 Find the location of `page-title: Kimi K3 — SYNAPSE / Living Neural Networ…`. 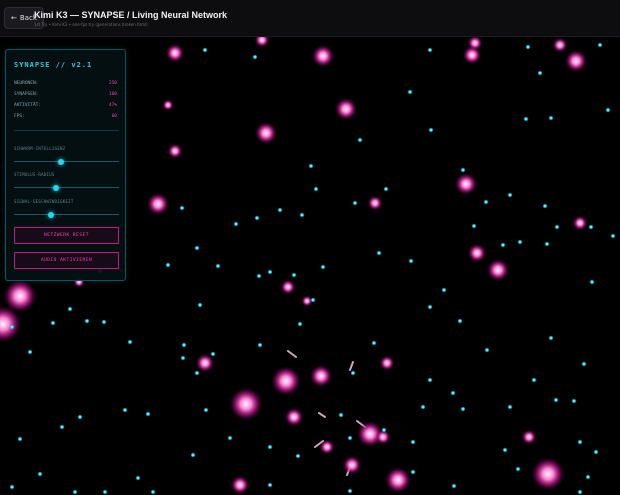

page-title: Kimi K3 — SYNAPSE / Living Neural Networ… is located at coordinates (131, 15).